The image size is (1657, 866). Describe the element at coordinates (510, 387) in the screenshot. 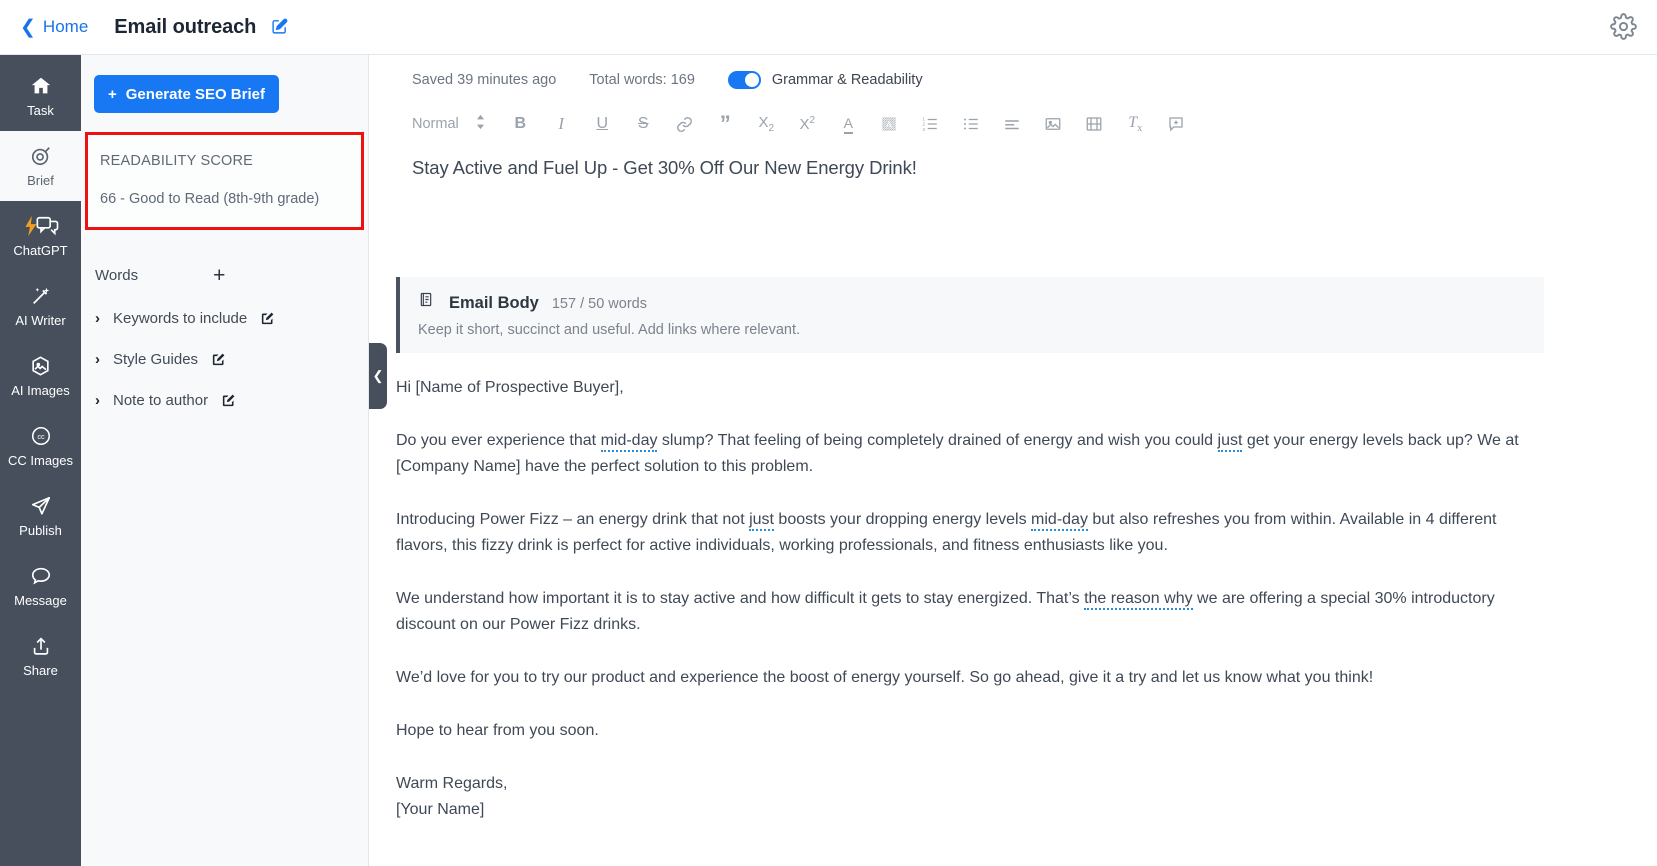

I see `p-greeting: Hi [Name of Prospective Buyer],` at that location.